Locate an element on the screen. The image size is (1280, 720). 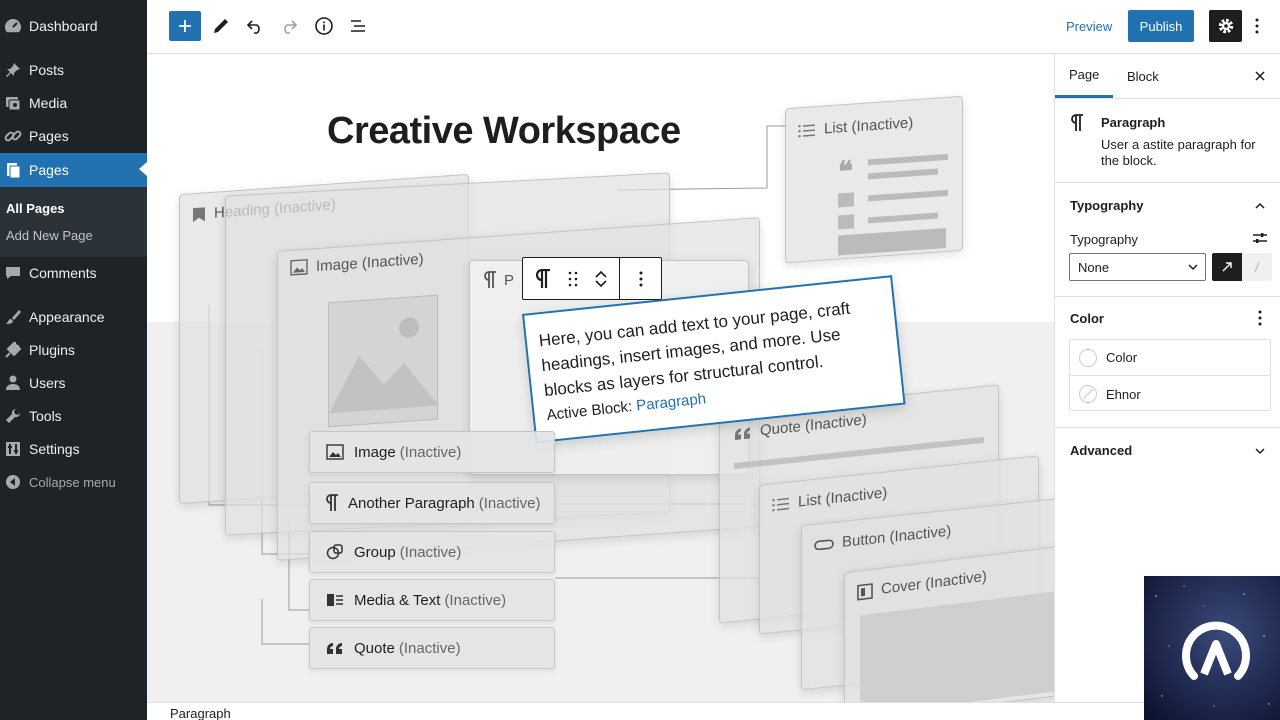
settings-button is located at coordinates (1225, 26).